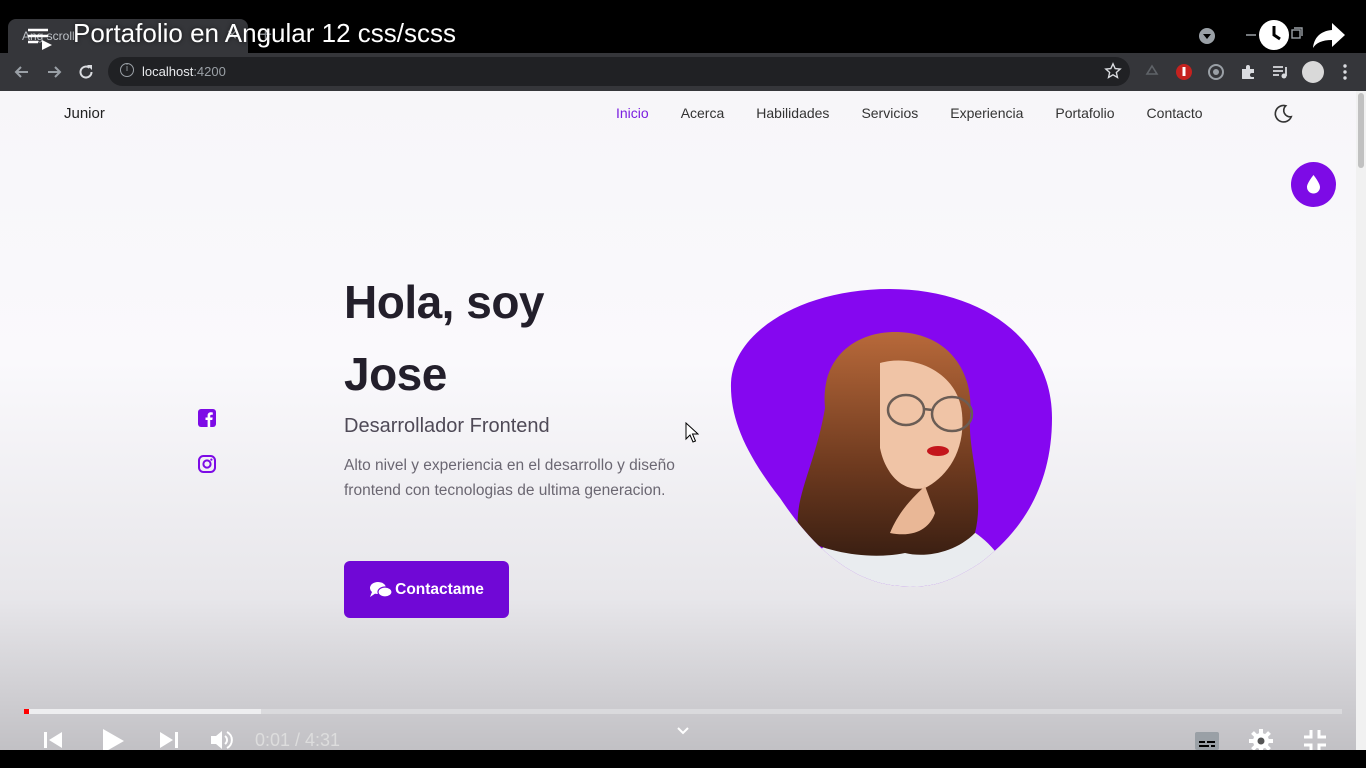 Image resolution: width=1366 pixels, height=768 pixels. What do you see at coordinates (692, 432) in the screenshot?
I see `mouse-cursor` at bounding box center [692, 432].